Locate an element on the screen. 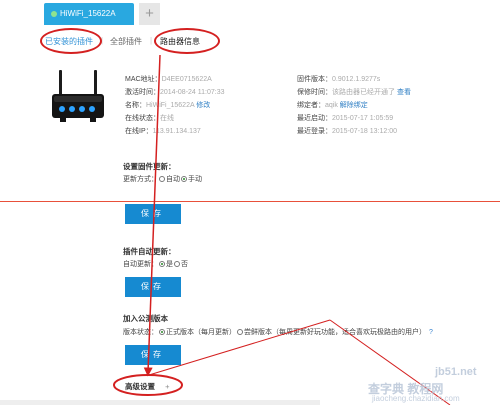 The width and height of the screenshot is (500, 405). info-row-last-login: 最近登录：2015-07-18 13:12:00 is located at coordinates (347, 131).